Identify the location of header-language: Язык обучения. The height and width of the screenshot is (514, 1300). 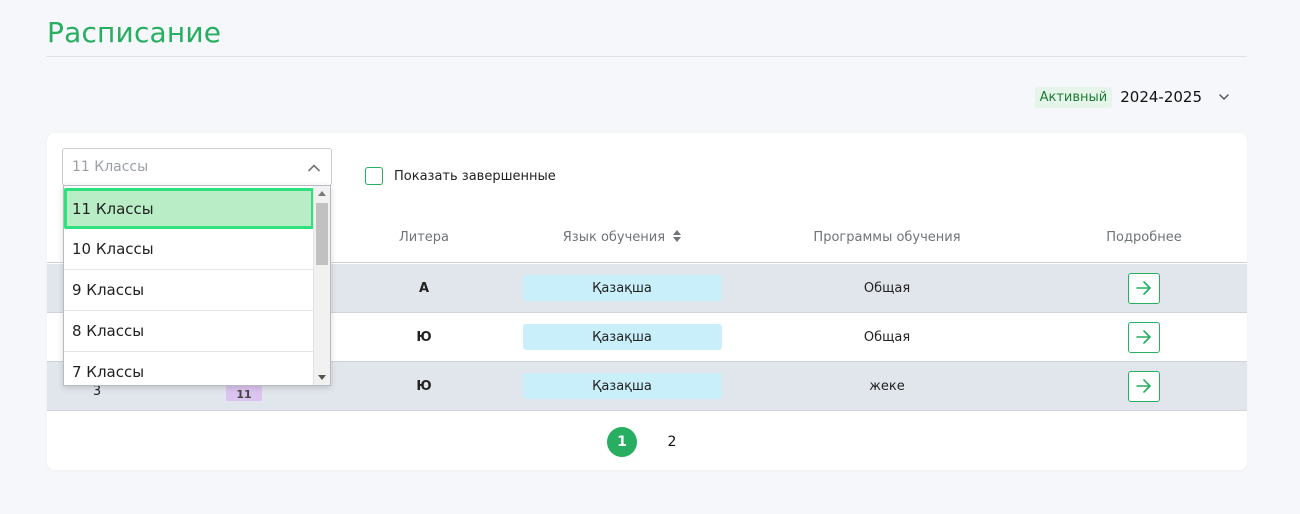
(622, 237).